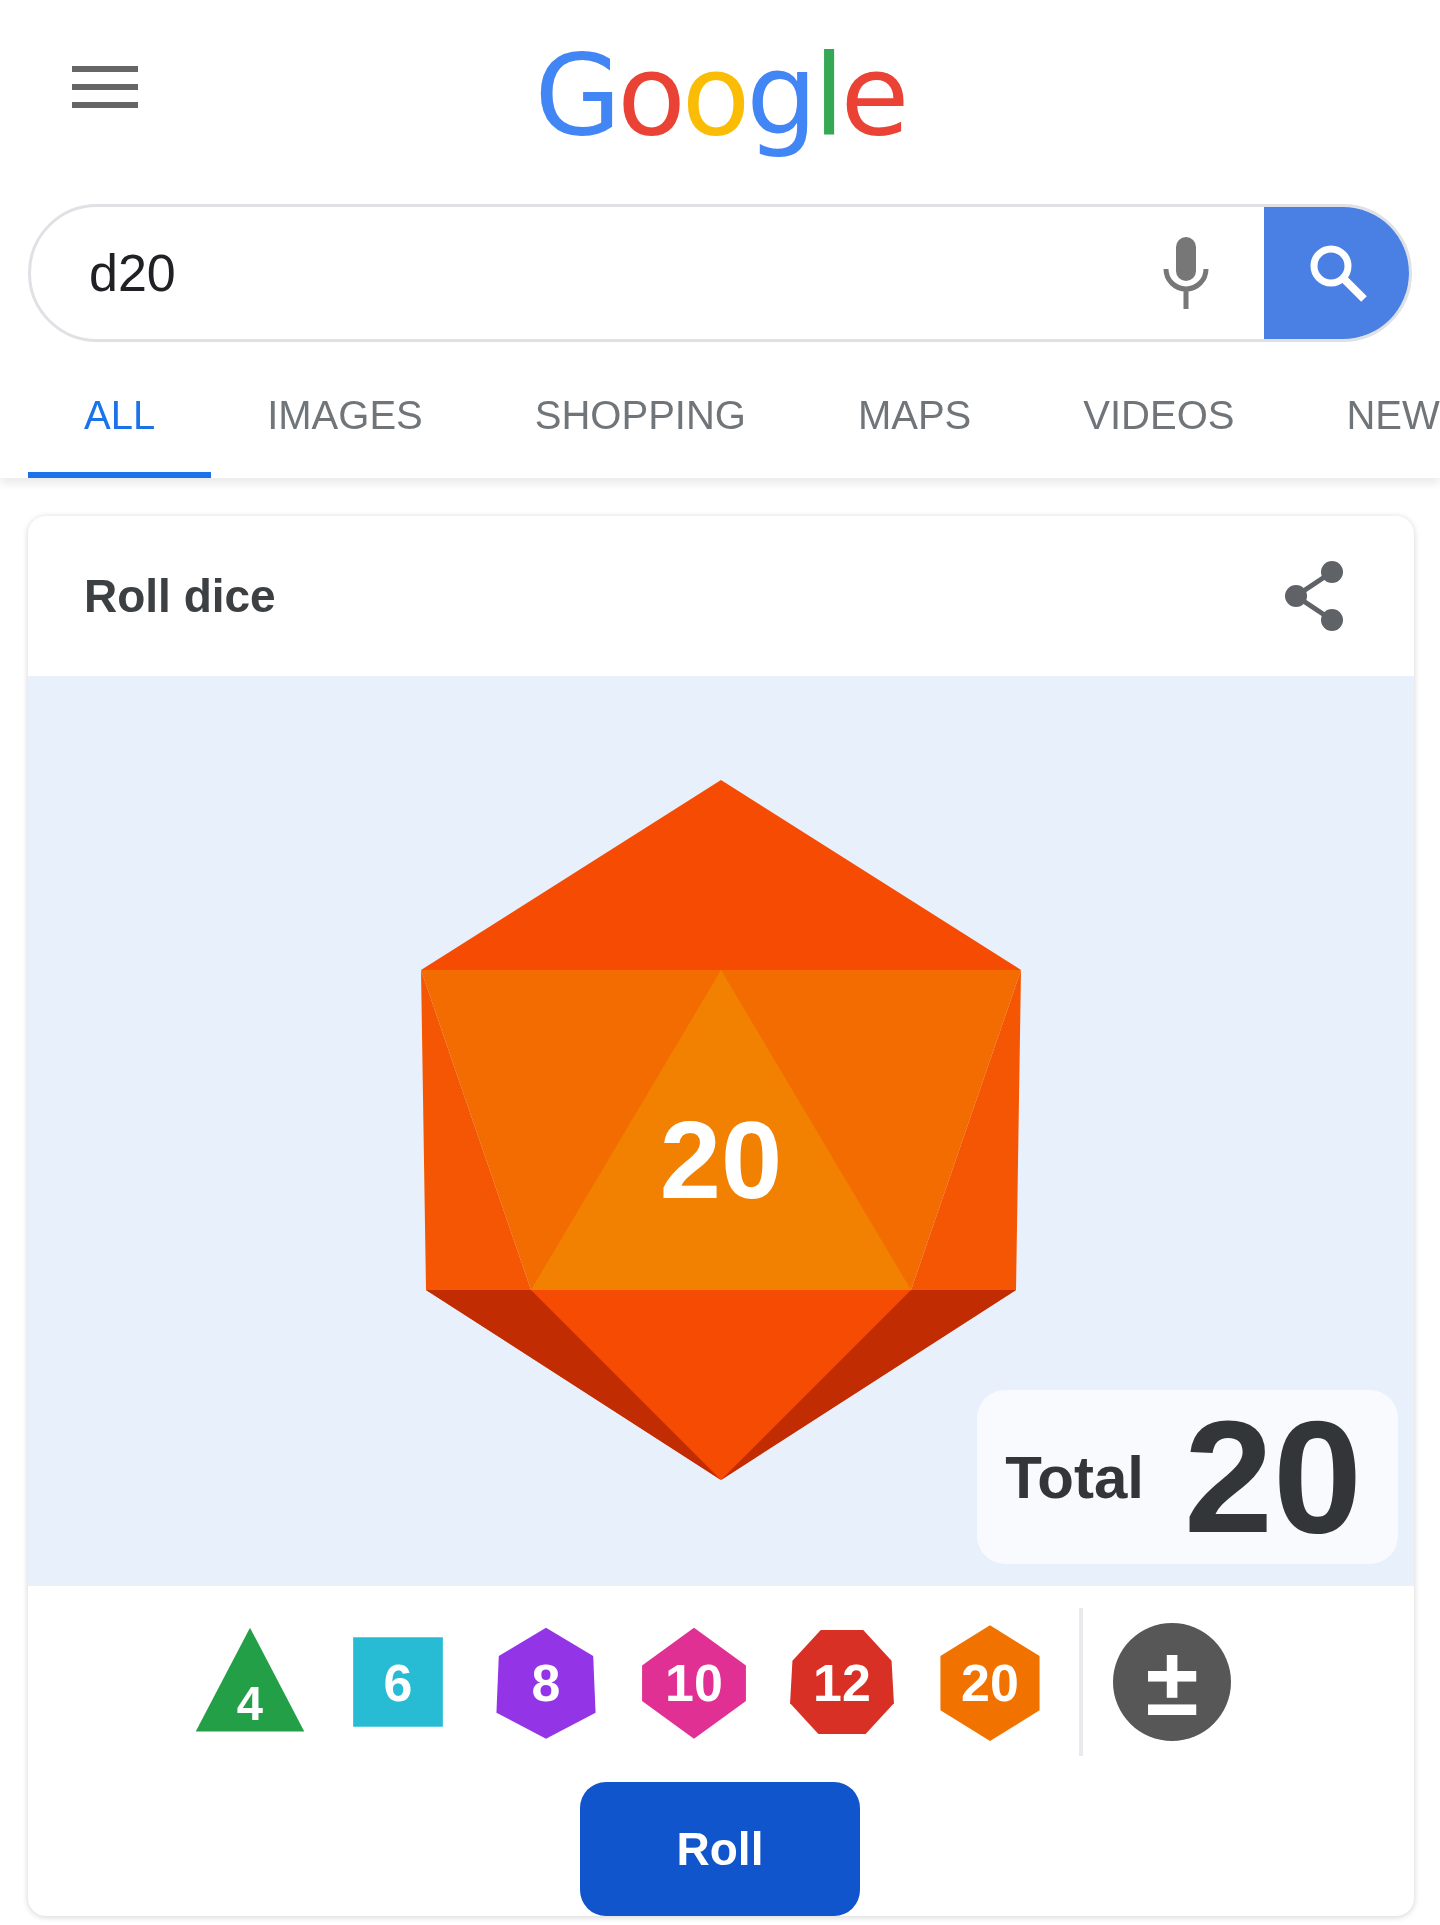 The width and height of the screenshot is (1440, 1925). Describe the element at coordinates (1172, 1682) in the screenshot. I see `modifier-button: ±` at that location.